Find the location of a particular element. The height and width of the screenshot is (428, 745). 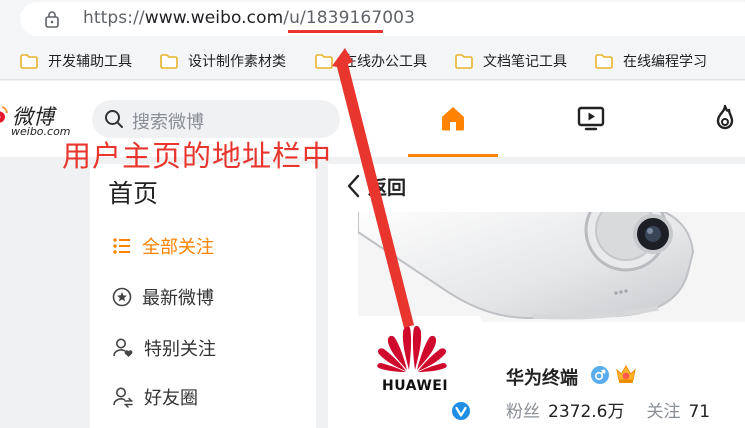

video-icon is located at coordinates (591, 118).